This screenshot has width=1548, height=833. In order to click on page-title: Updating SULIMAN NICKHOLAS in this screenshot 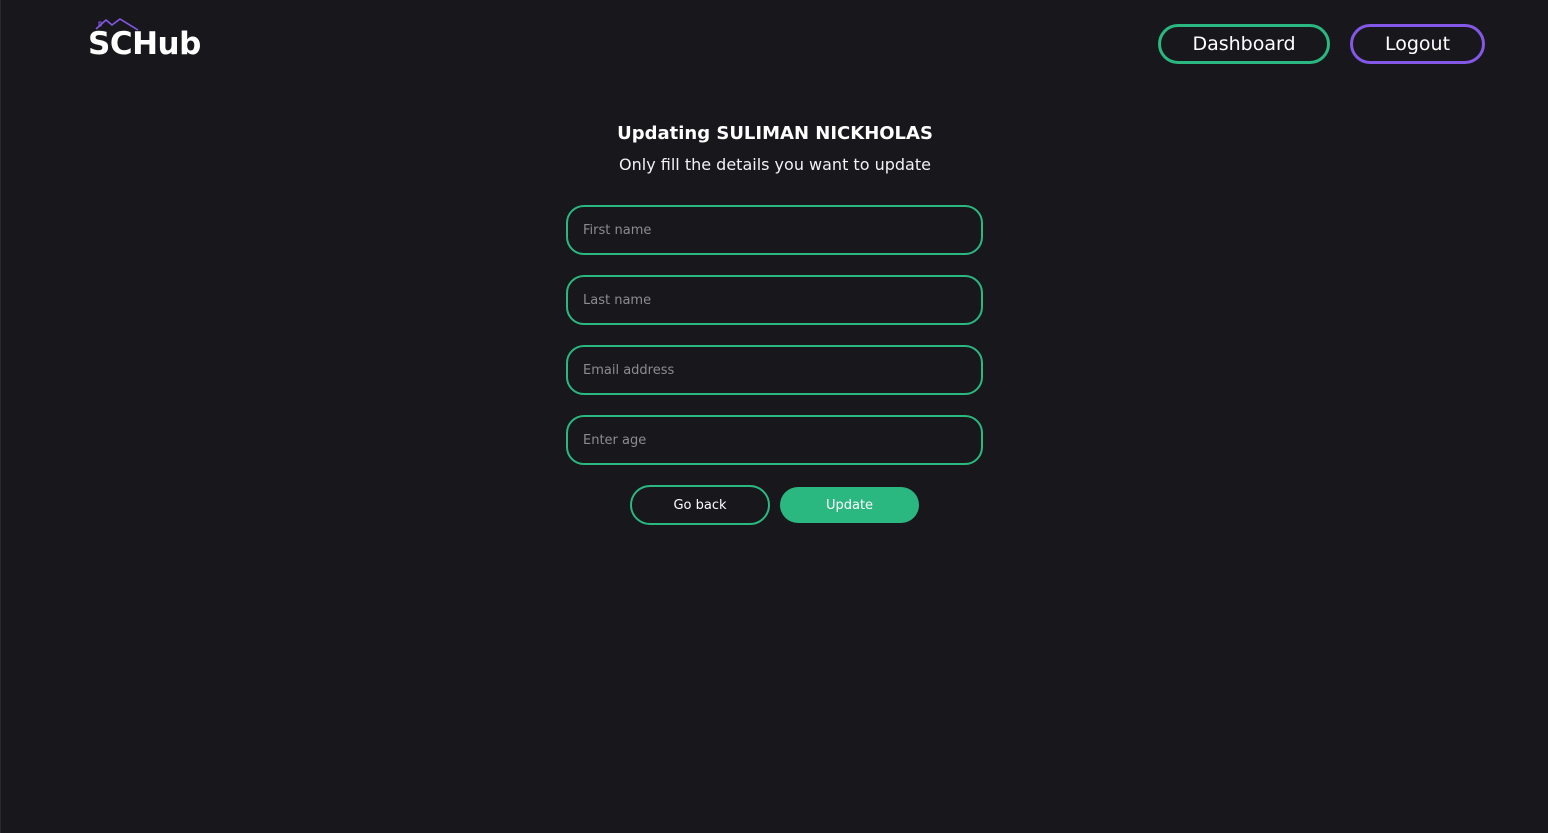, I will do `click(775, 133)`.